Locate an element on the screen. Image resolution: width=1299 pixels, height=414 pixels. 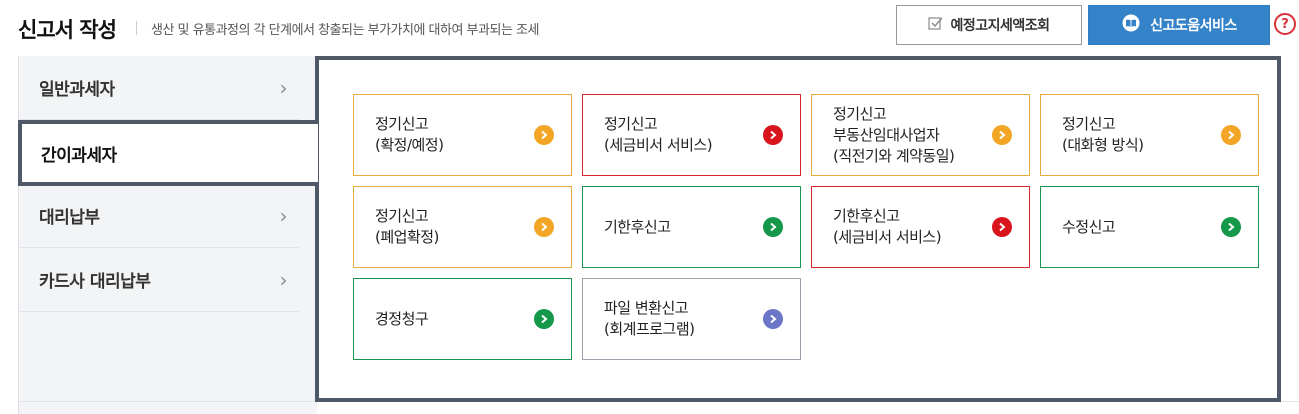
sidebar-item-label: 대리납부 is located at coordinates (69, 218).